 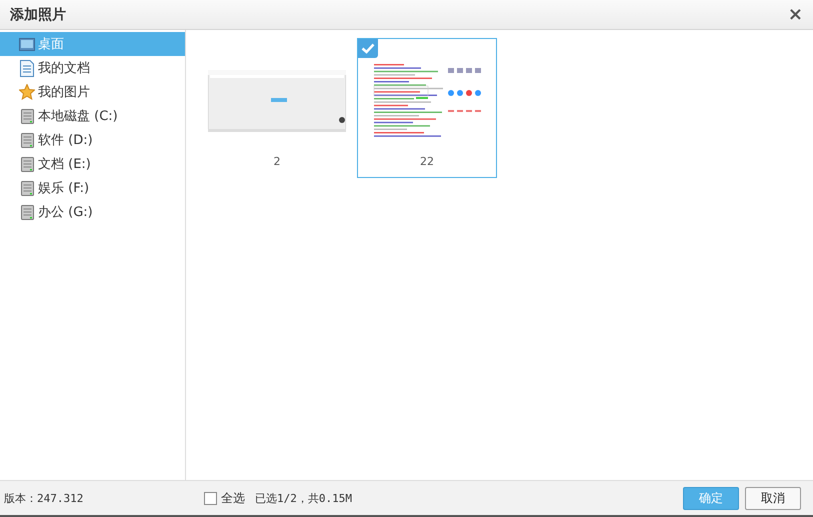 What do you see at coordinates (210, 498) in the screenshot?
I see `checkbox` at bounding box center [210, 498].